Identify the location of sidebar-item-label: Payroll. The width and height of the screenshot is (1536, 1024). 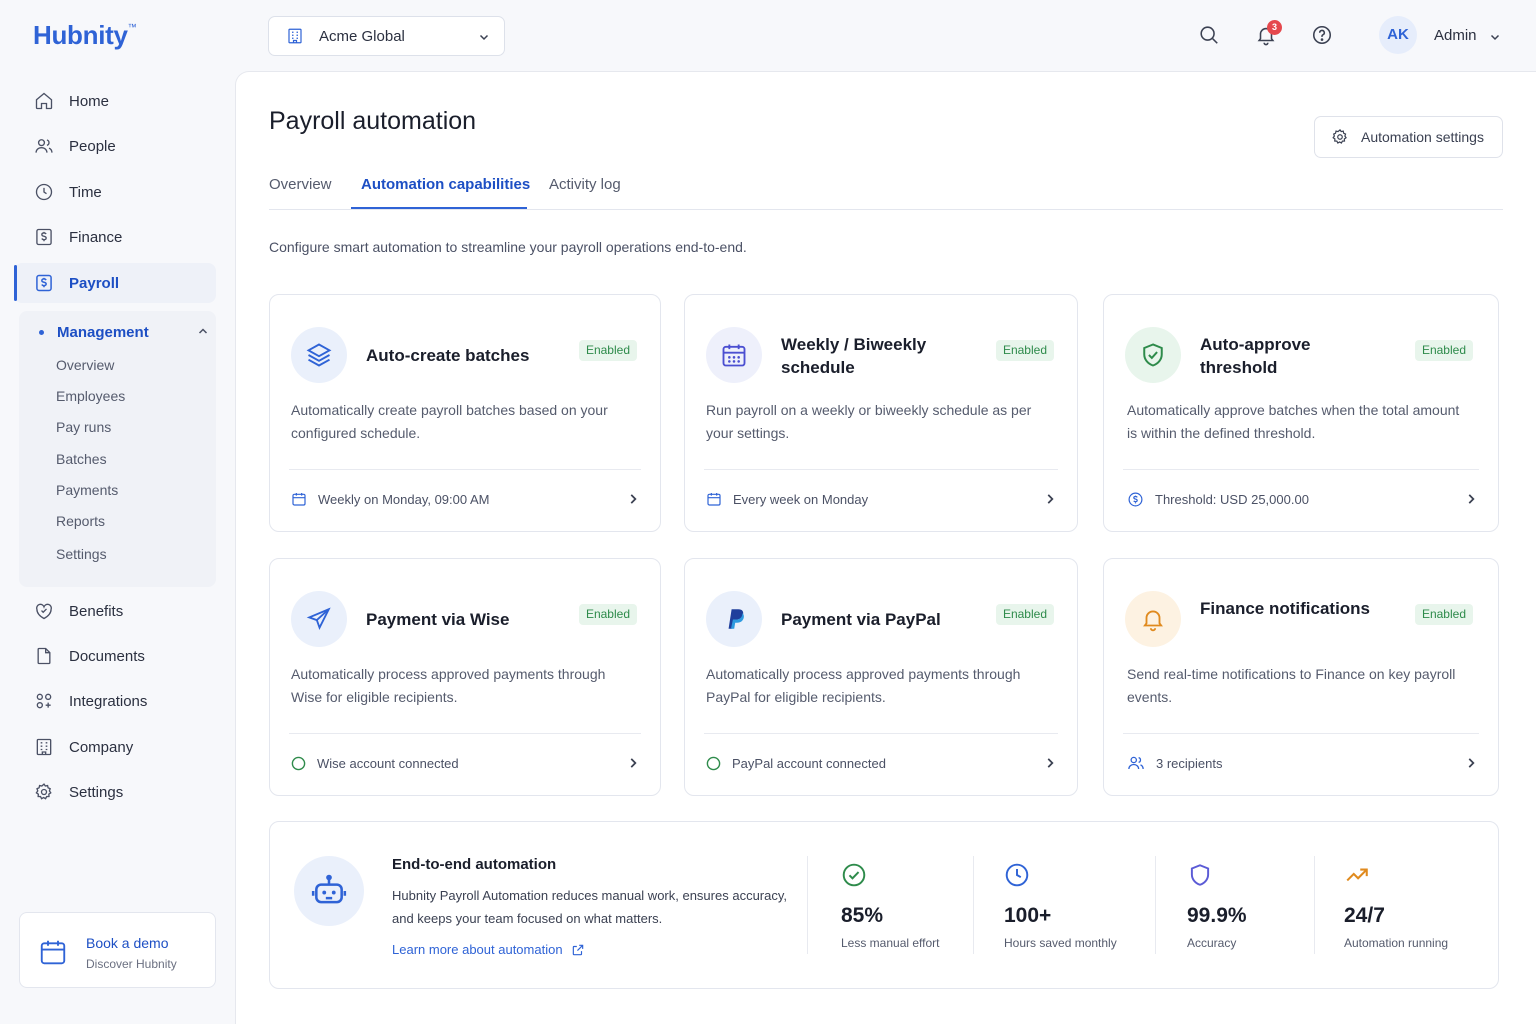
(94, 283).